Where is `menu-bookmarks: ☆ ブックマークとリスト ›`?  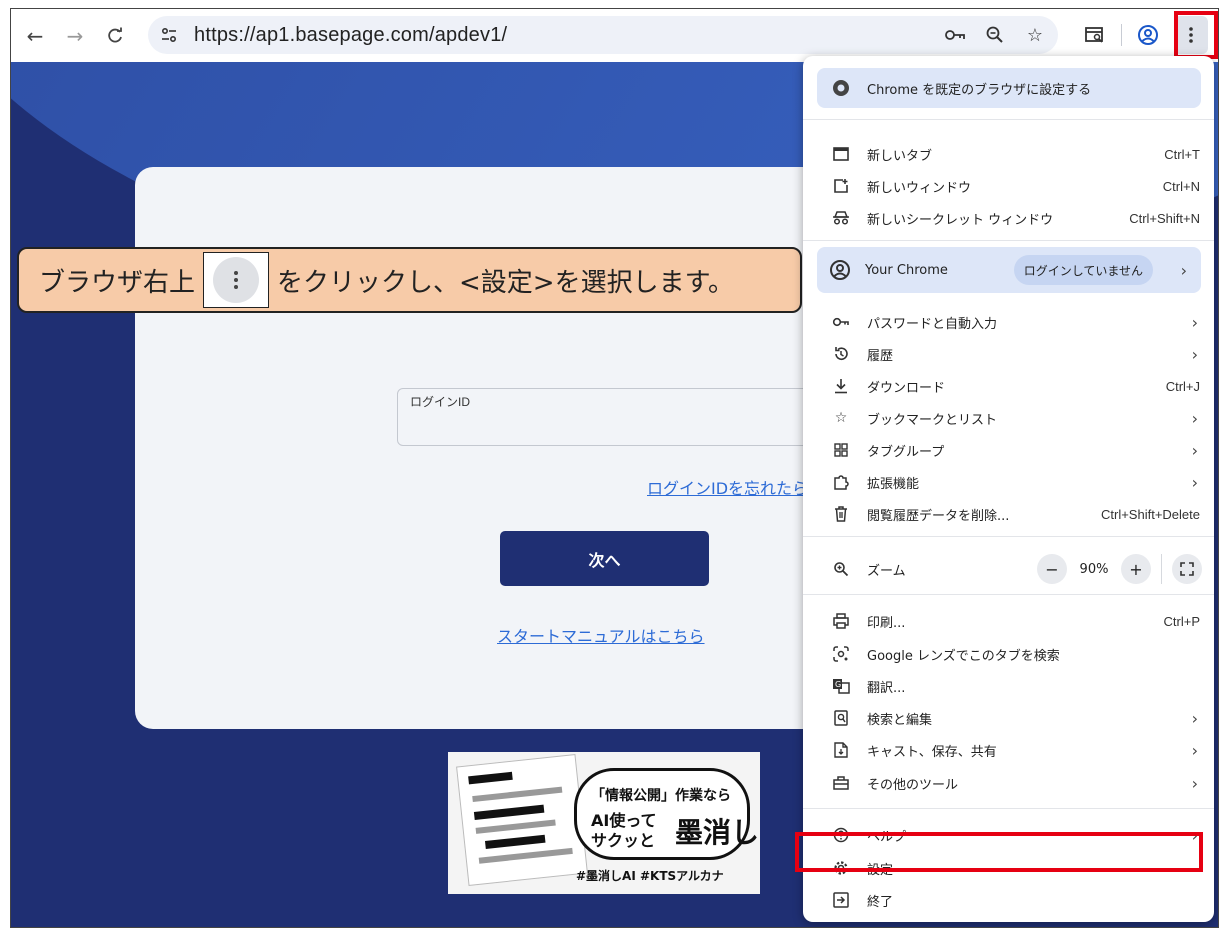
menu-bookmarks: ☆ ブックマークとリスト › is located at coordinates (1008, 418).